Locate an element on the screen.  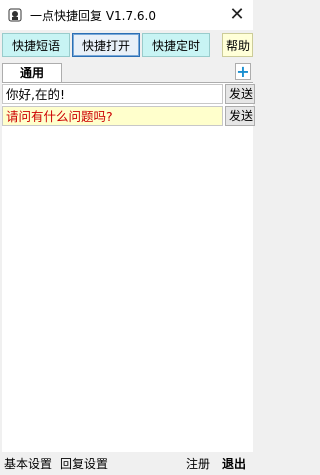
close-button: ✕ is located at coordinates (237, 15).